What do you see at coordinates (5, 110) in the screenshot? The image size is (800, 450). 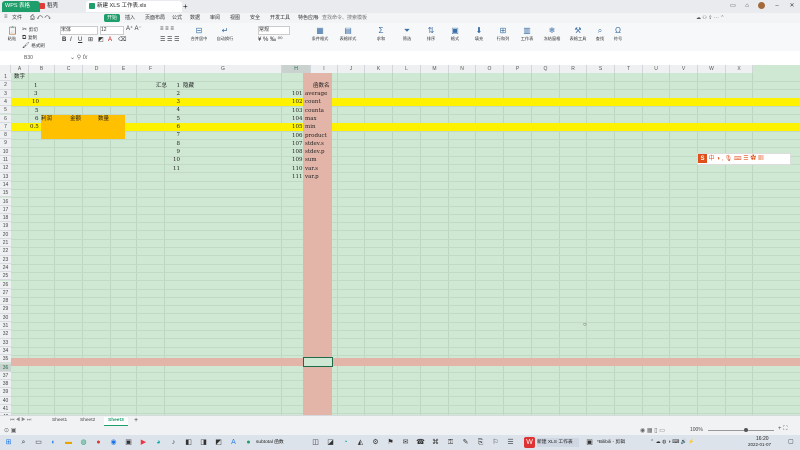 I see `row-header-5: 5` at bounding box center [5, 110].